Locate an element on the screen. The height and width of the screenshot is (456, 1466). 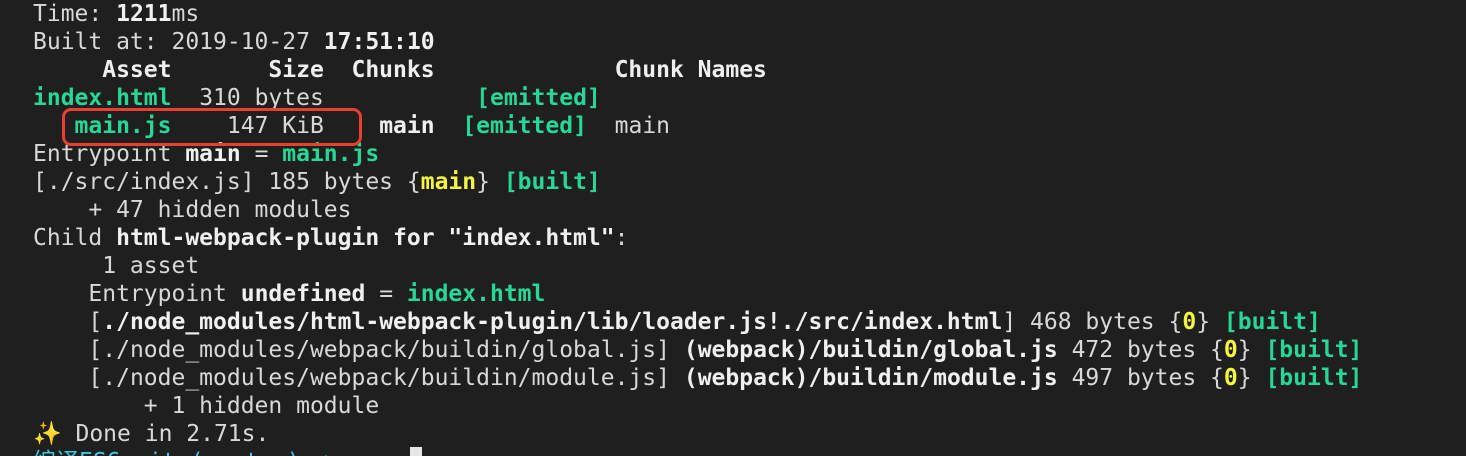
sparkles-icon: ✨ is located at coordinates (47, 434).